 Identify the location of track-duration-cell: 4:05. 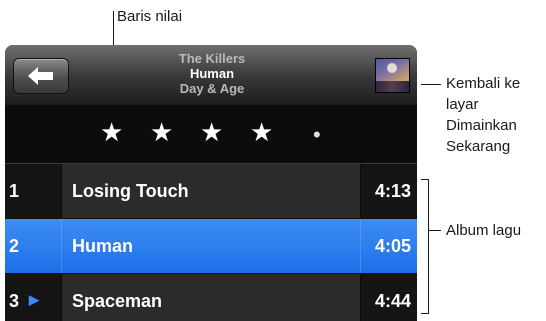
(388, 246).